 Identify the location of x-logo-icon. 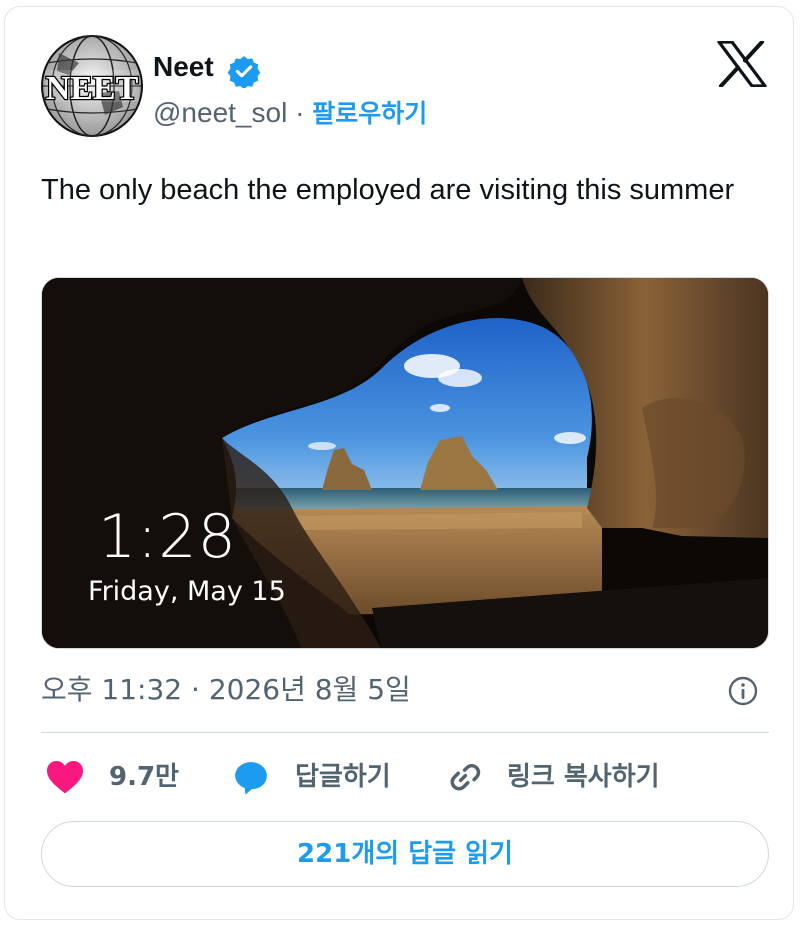
(742, 64).